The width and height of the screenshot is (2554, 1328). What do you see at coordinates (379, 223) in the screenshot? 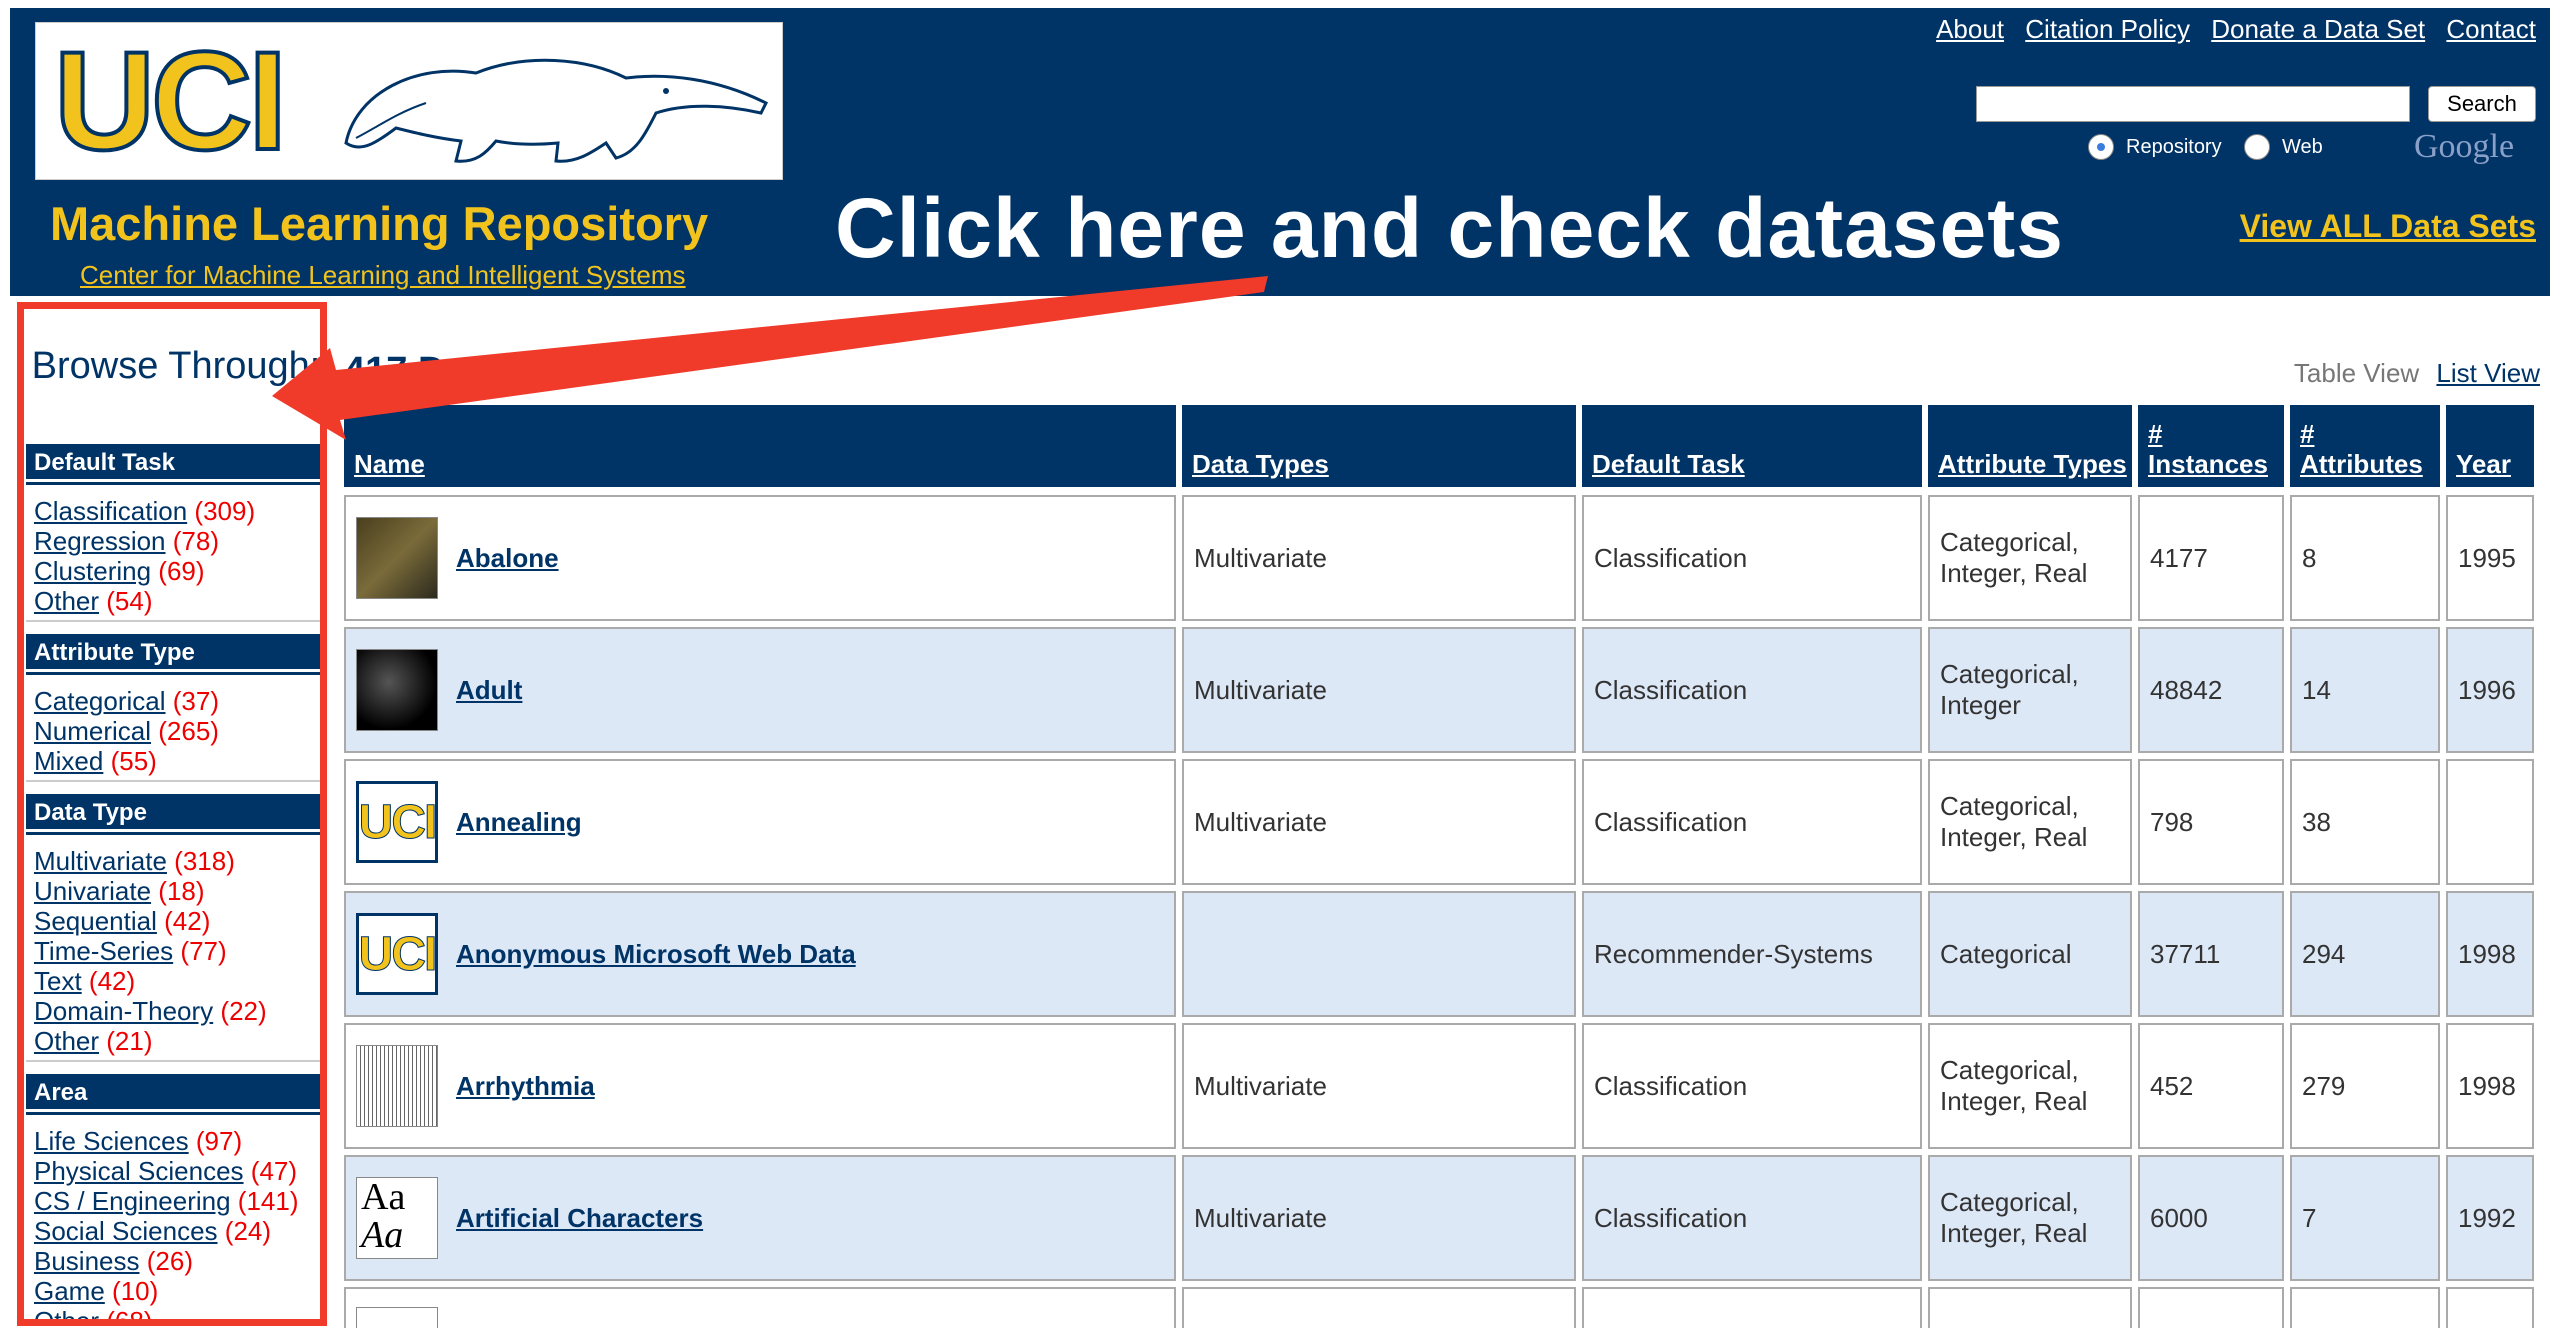
I see `repository-title: Machine Learning Repository` at bounding box center [379, 223].